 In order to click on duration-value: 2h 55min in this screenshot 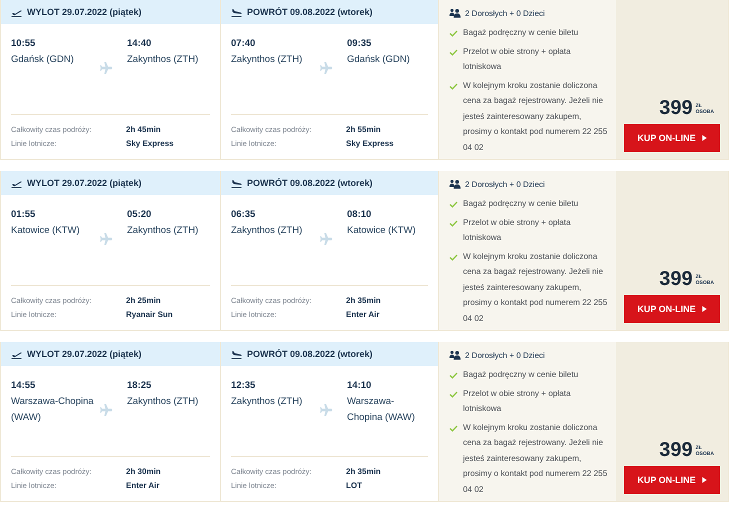, I will do `click(364, 129)`.